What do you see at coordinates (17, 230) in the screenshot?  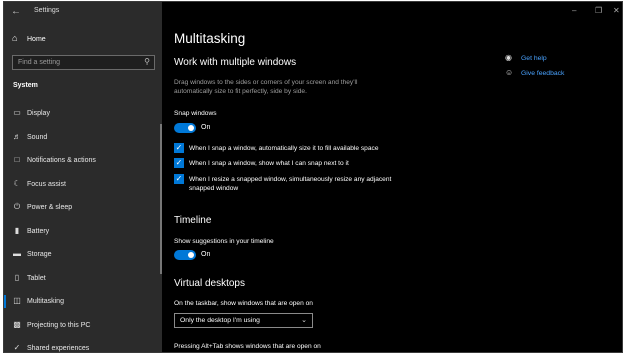 I see `battery-icon: ▮` at bounding box center [17, 230].